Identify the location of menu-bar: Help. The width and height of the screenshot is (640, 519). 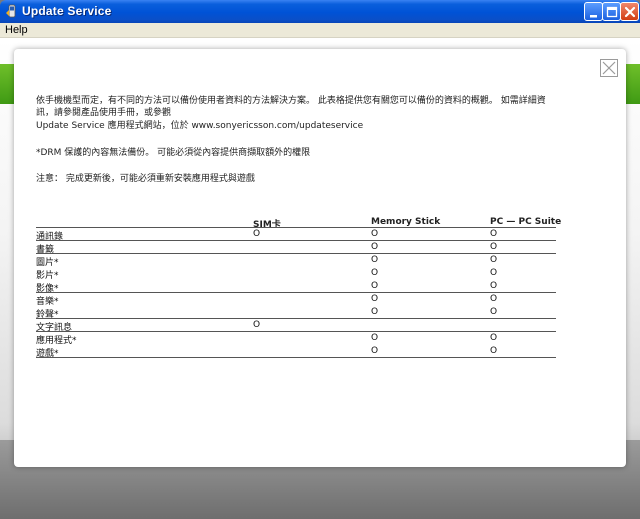
(320, 30).